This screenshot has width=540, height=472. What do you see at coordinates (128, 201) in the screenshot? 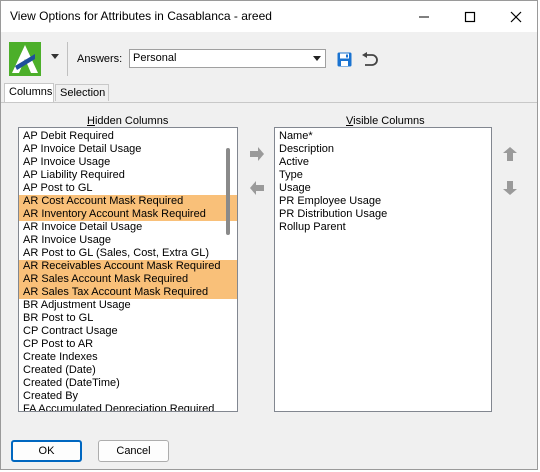
I see `hidden-column-item: AR Cost Account Mask Required` at bounding box center [128, 201].